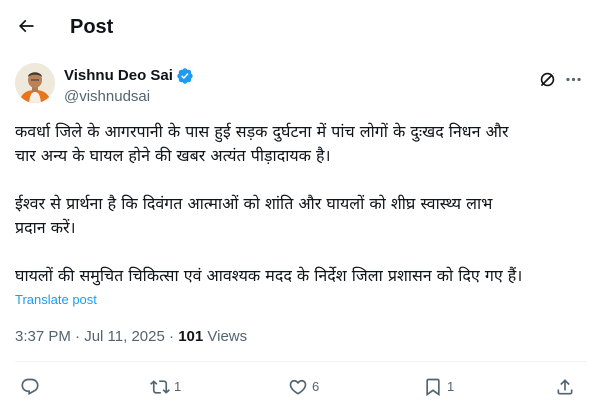  I want to click on reply-icon, so click(30, 387).